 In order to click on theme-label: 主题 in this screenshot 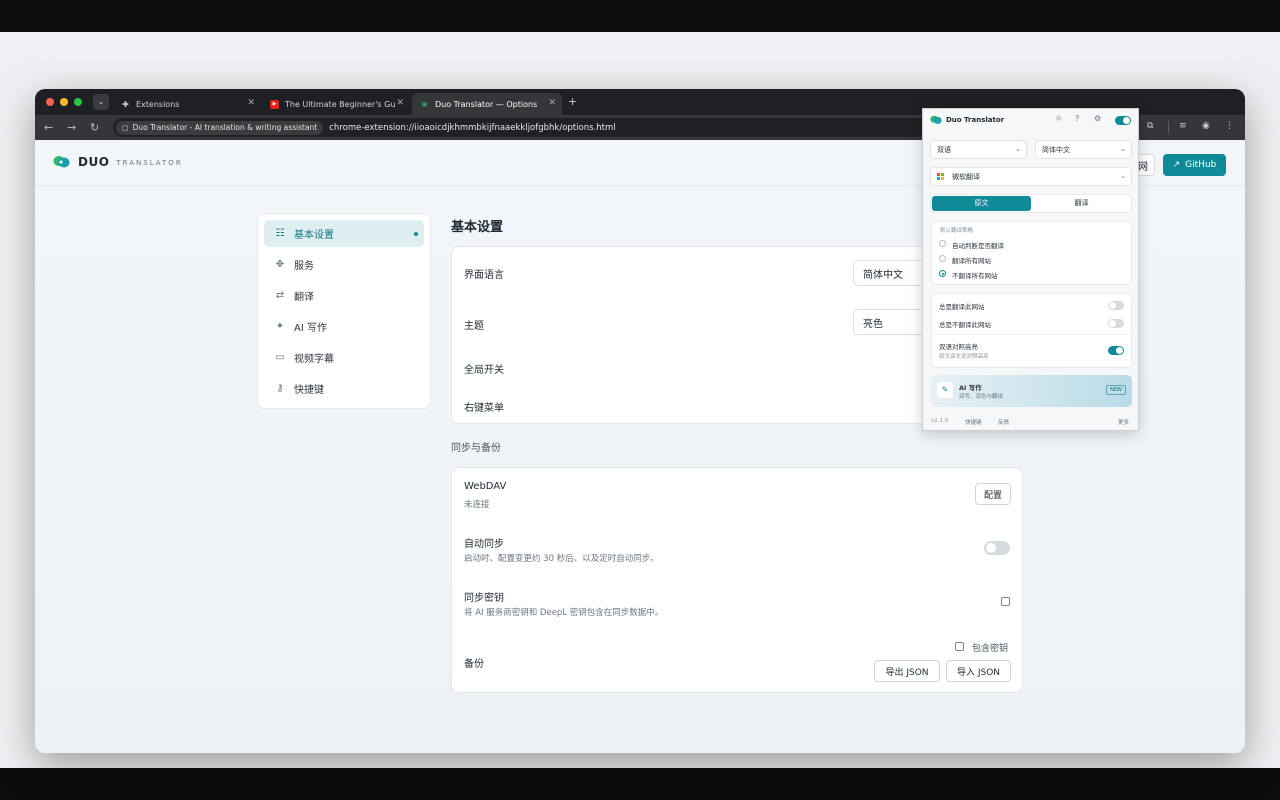, I will do `click(474, 326)`.